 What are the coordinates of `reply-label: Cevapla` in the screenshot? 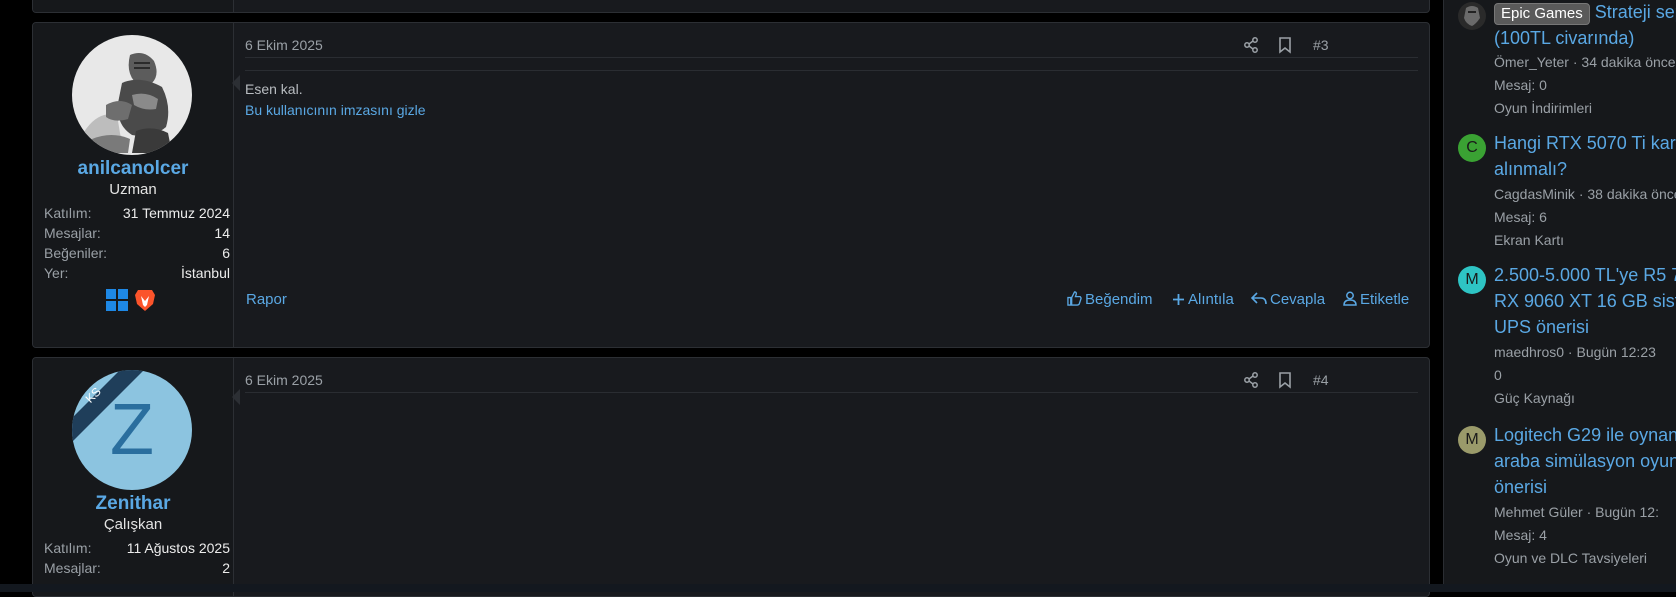 It's located at (1298, 299).